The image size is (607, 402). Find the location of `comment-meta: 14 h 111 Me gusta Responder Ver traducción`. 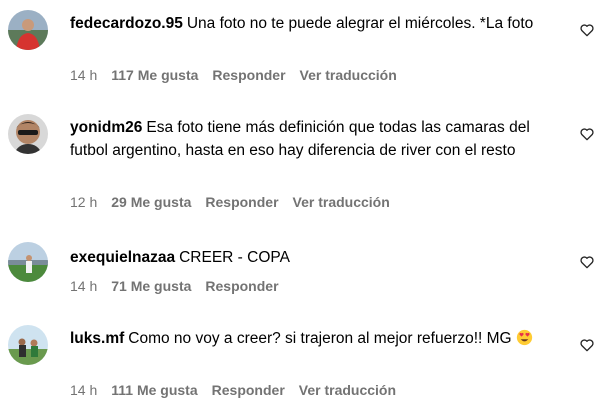

comment-meta: 14 h 111 Me gusta Responder Ver traducción is located at coordinates (240, 390).